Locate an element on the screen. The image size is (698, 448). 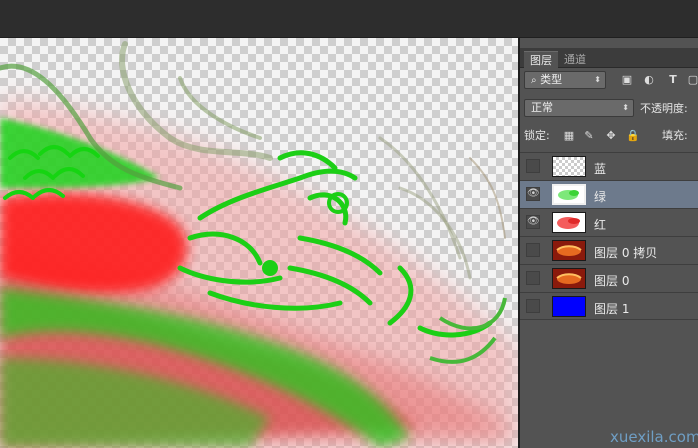
adjustment-filter-icon: ◐ is located at coordinates (649, 80).